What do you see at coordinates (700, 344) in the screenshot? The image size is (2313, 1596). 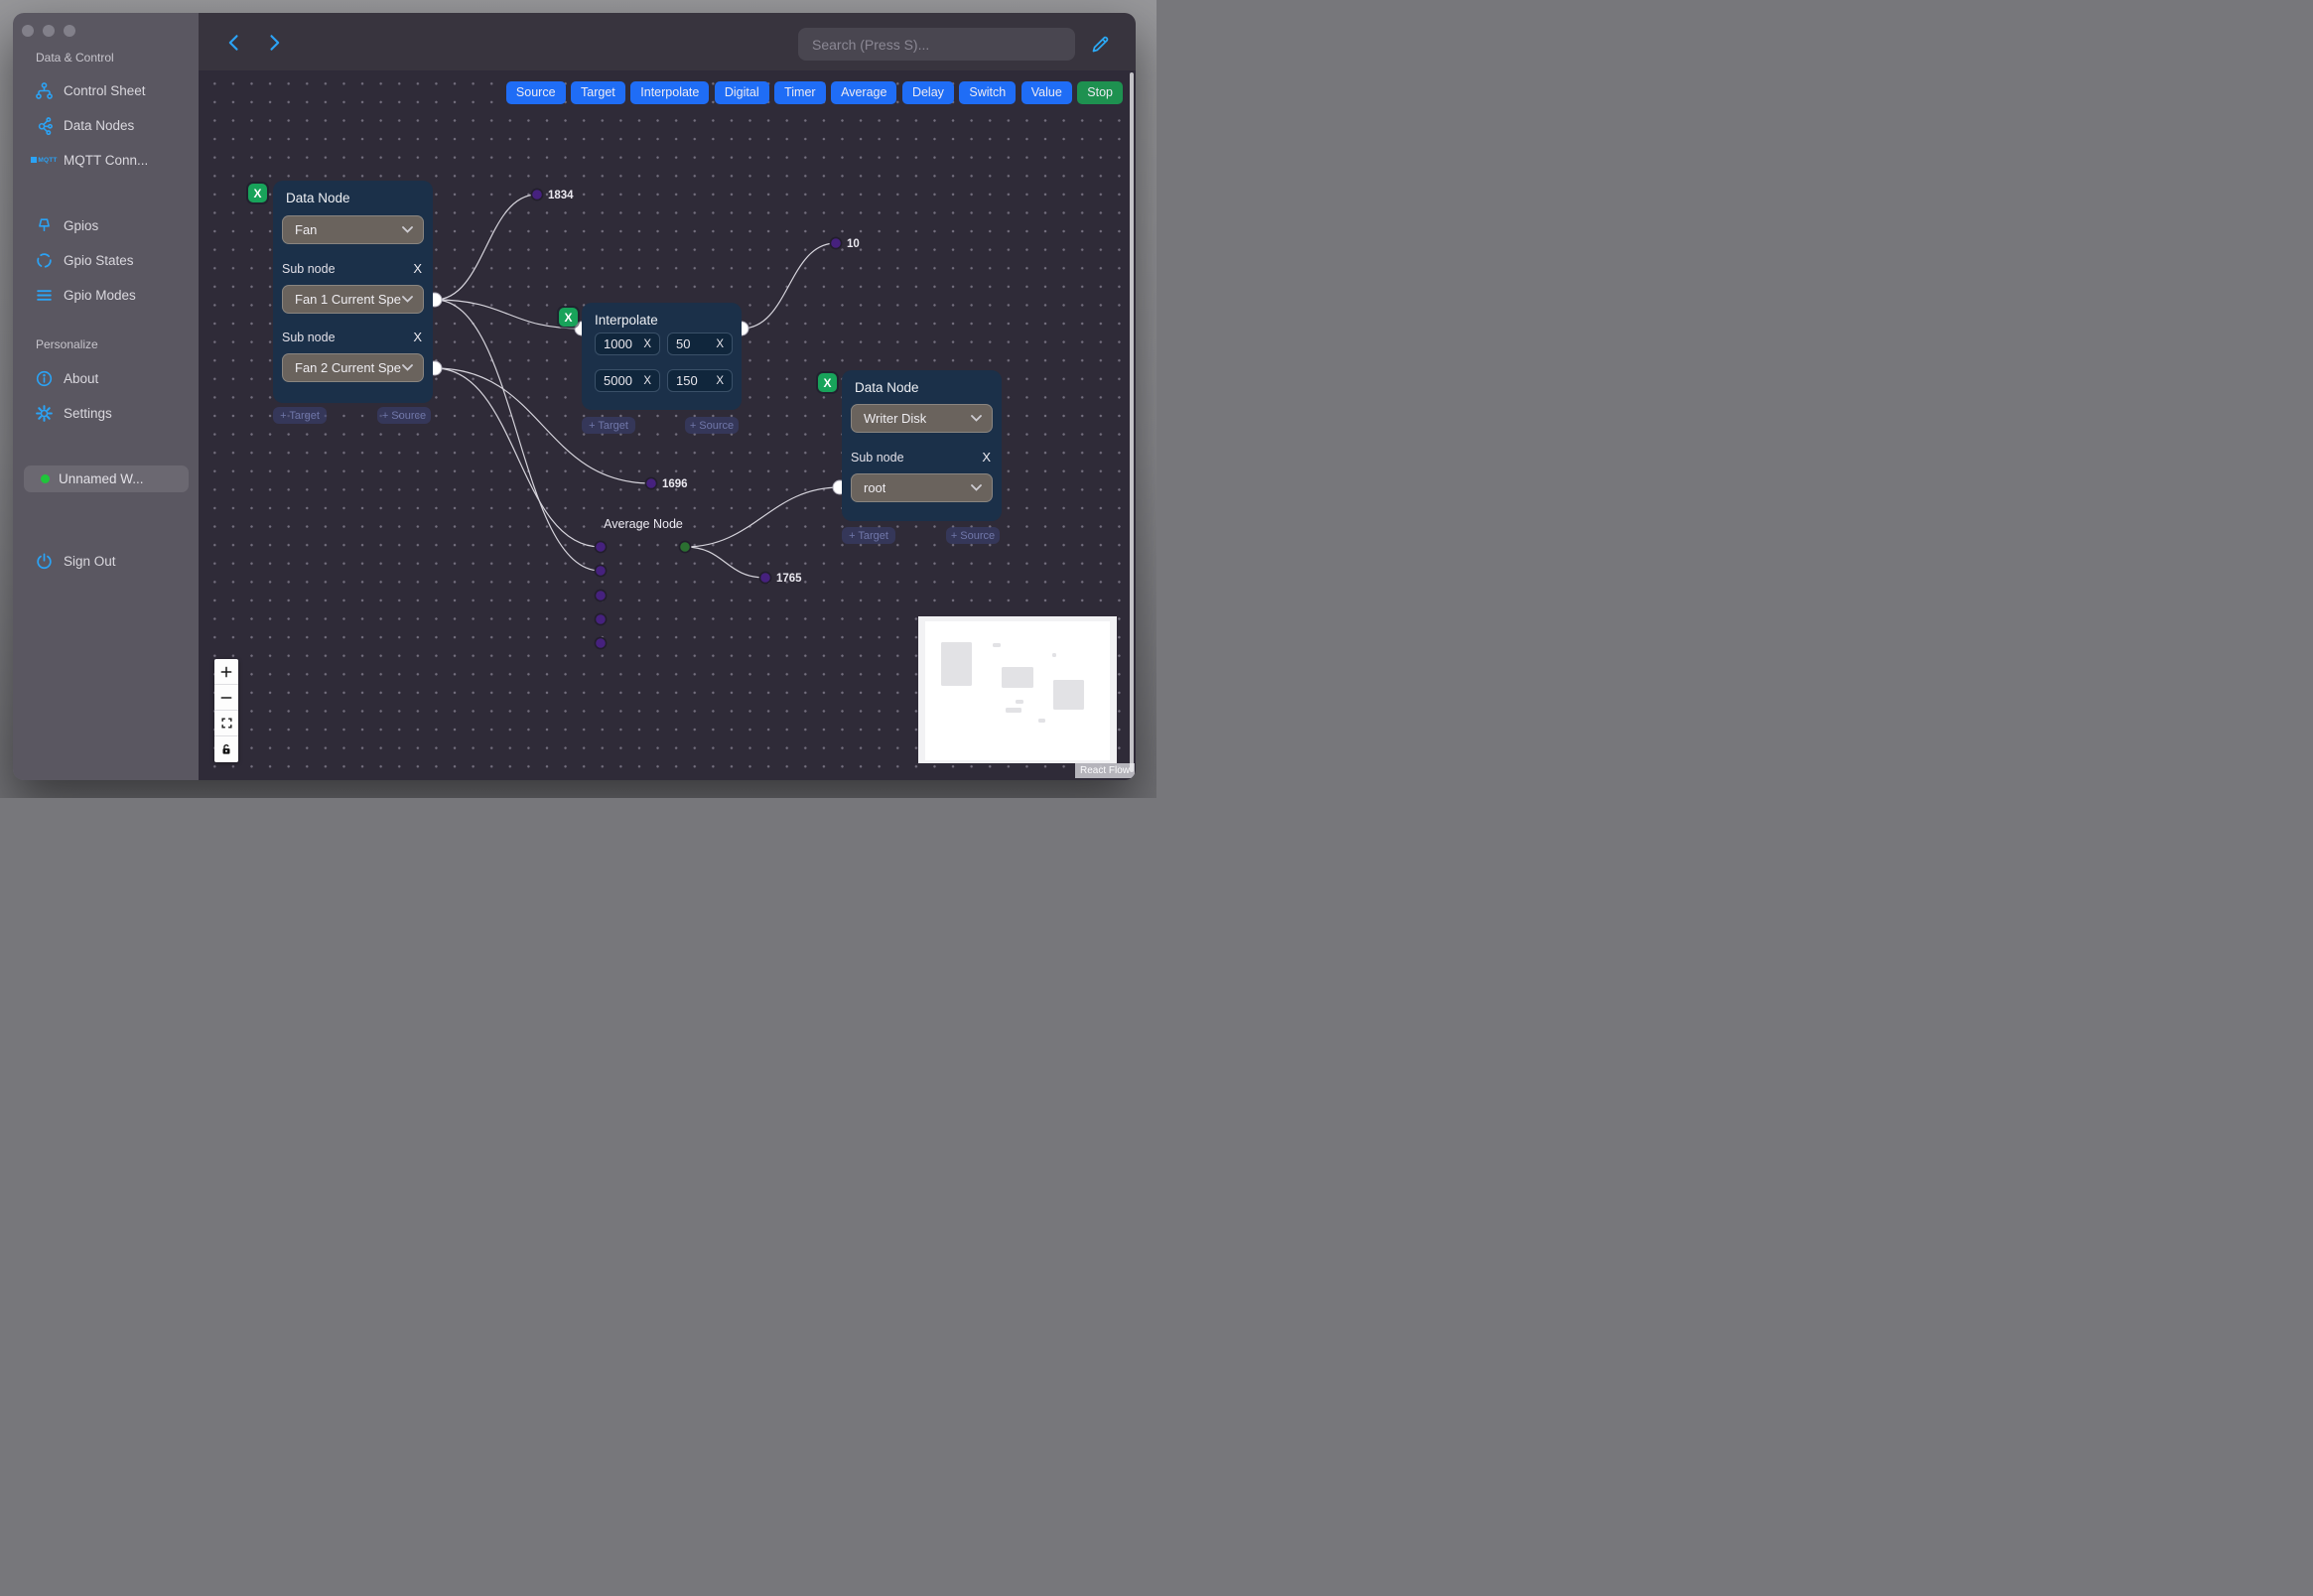 I see `interpolate-input: 50 X` at bounding box center [700, 344].